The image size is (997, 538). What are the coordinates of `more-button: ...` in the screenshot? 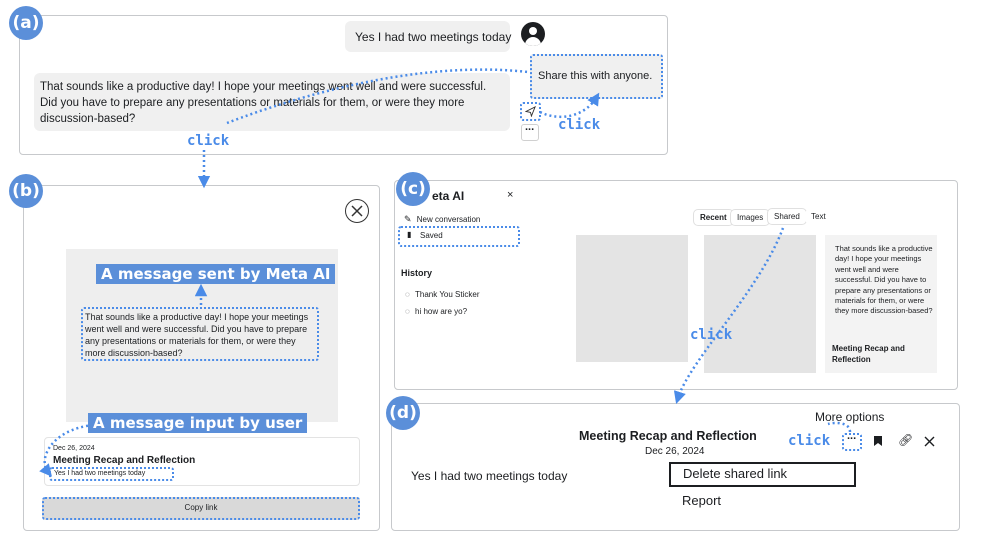 It's located at (530, 131).